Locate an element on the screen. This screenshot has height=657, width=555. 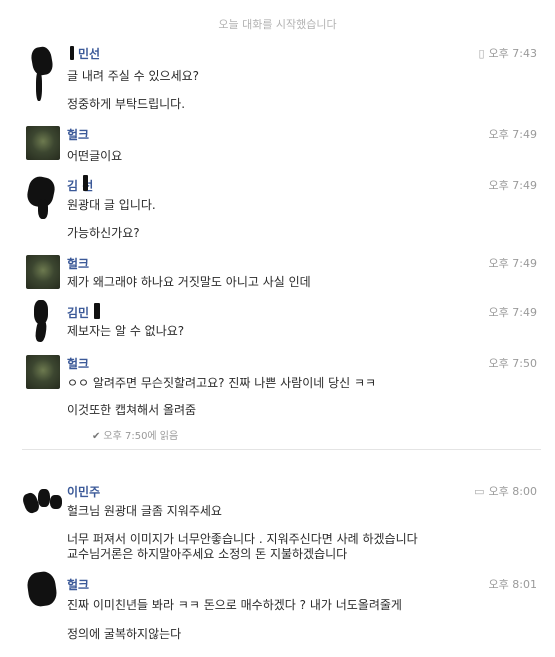
system-notice: 오늘 대화를 시작했습니다 is located at coordinates (277, 24).